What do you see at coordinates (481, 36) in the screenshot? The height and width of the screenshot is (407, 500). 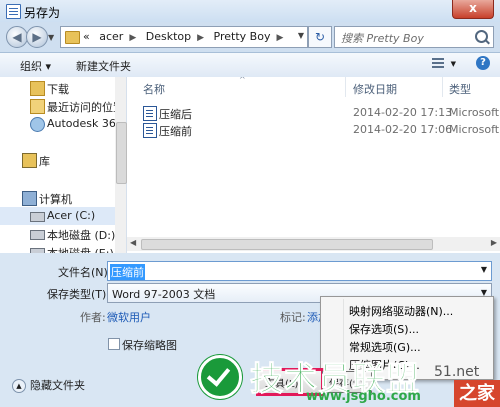 I see `search-icon` at bounding box center [481, 36].